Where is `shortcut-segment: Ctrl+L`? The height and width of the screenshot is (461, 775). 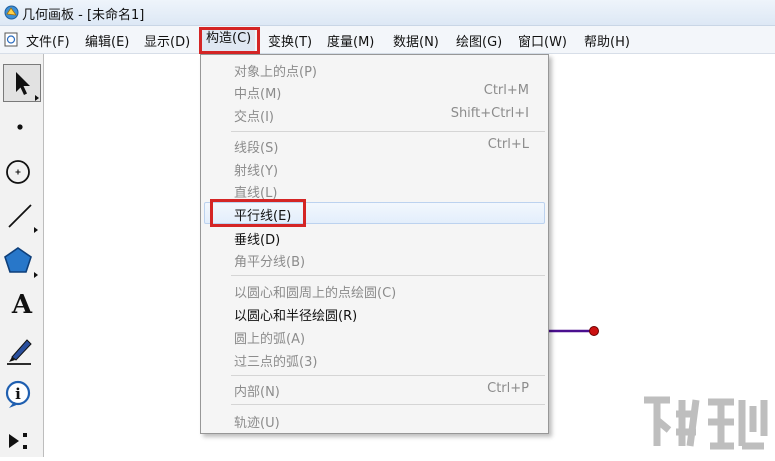
shortcut-segment: Ctrl+L is located at coordinates (508, 144).